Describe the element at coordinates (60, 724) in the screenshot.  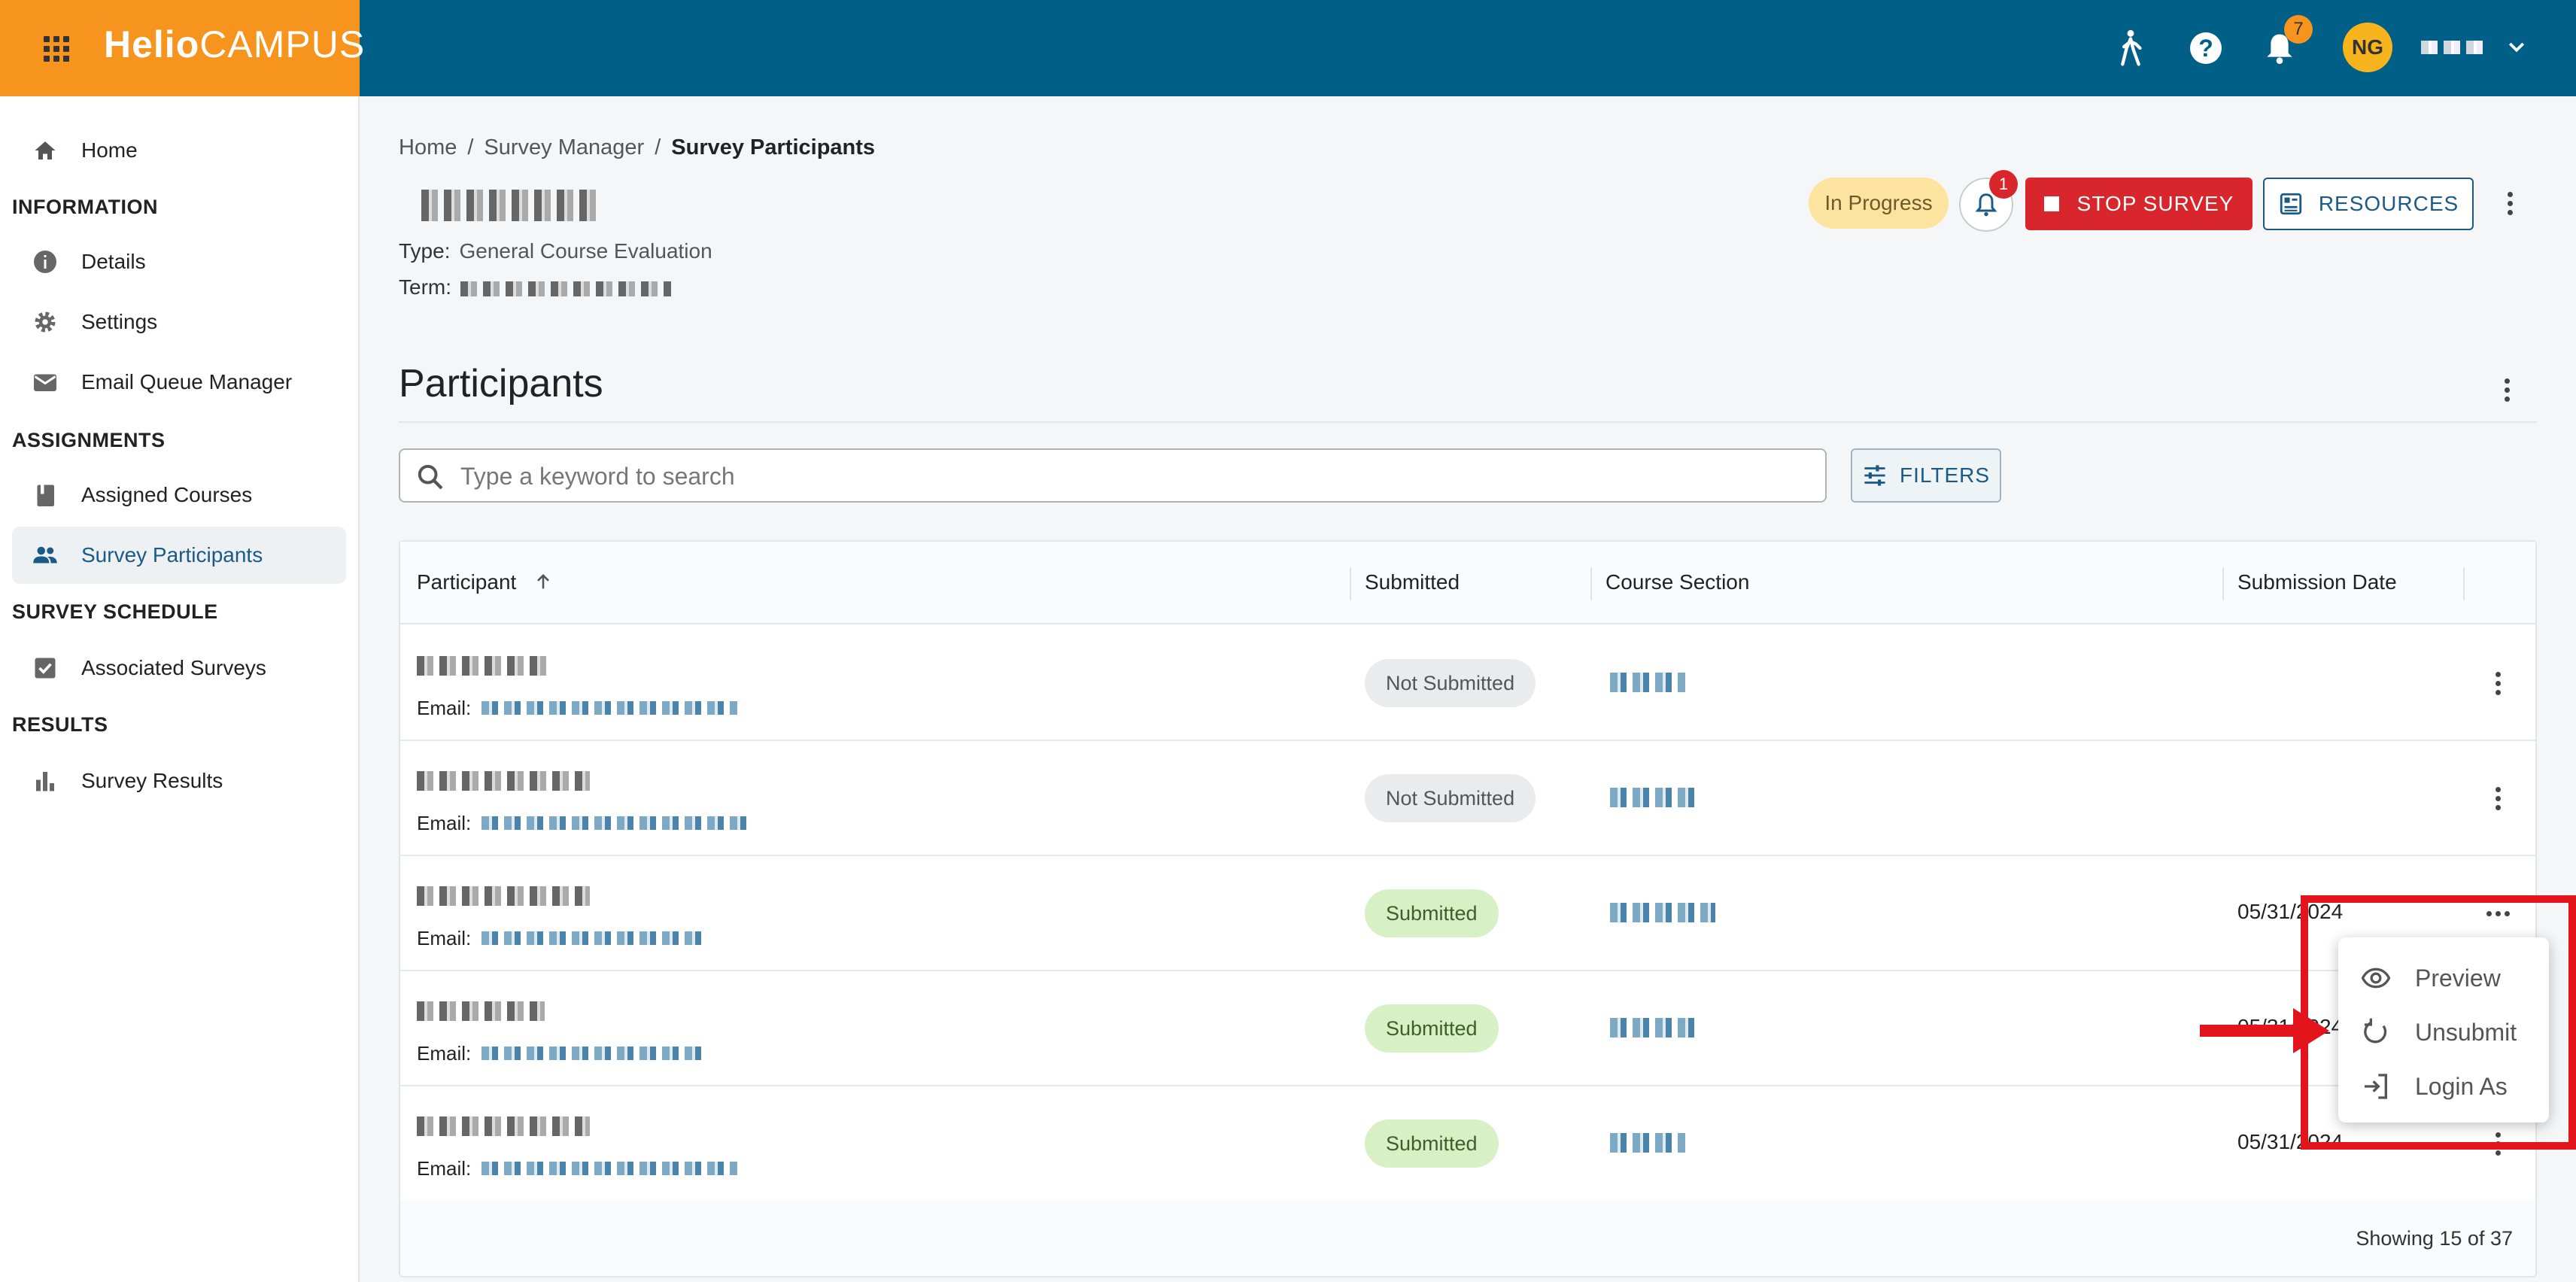
I see `sidebar-heading-results: RESULTS` at that location.